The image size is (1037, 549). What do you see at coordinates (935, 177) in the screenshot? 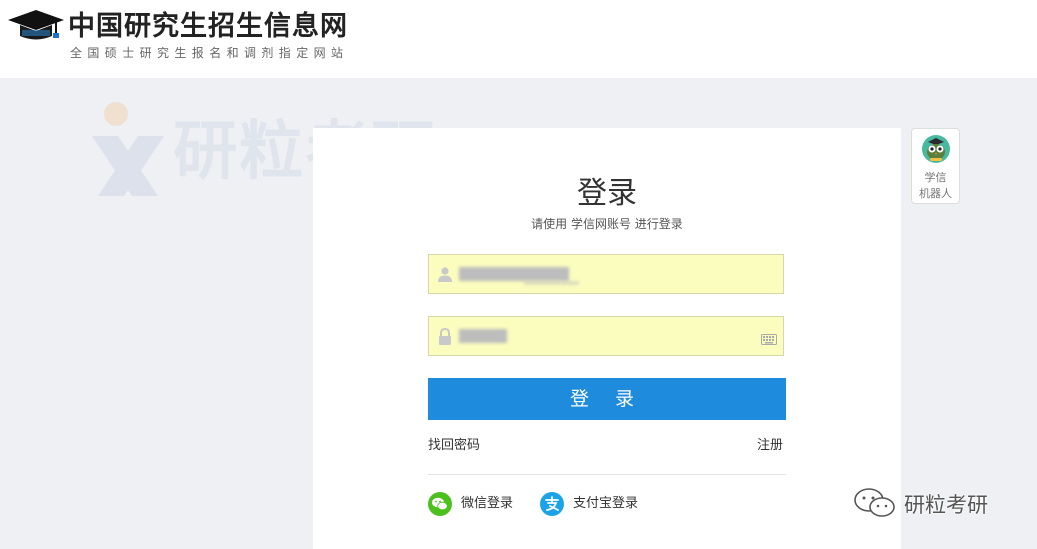
I see `robot-label-line1: 学信` at bounding box center [935, 177].